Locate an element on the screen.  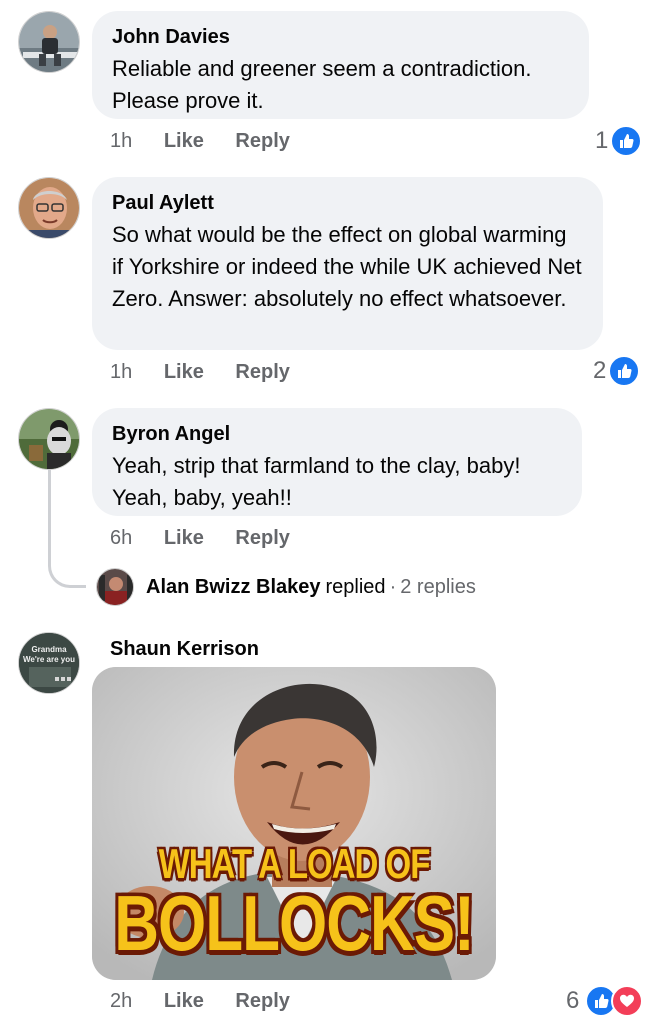
comment-actions: 6h Like Reply is located at coordinates (213, 538).